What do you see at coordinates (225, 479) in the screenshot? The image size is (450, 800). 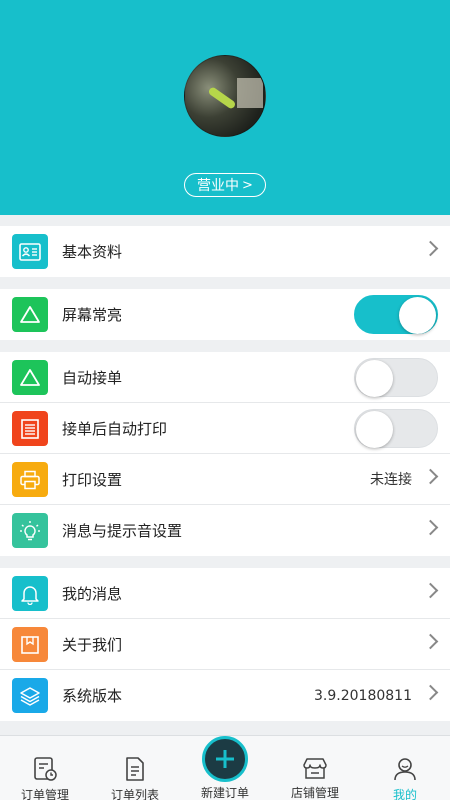 I see `print-settings-row: 打印设置 未连接` at bounding box center [225, 479].